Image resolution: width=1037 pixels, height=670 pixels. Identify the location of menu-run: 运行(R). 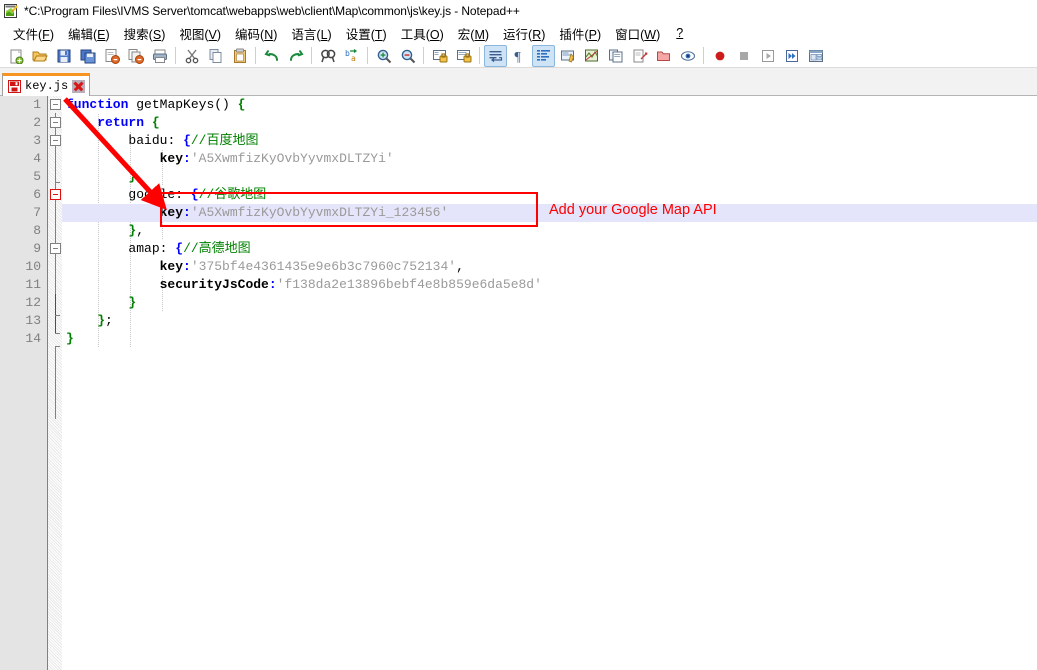
(524, 33).